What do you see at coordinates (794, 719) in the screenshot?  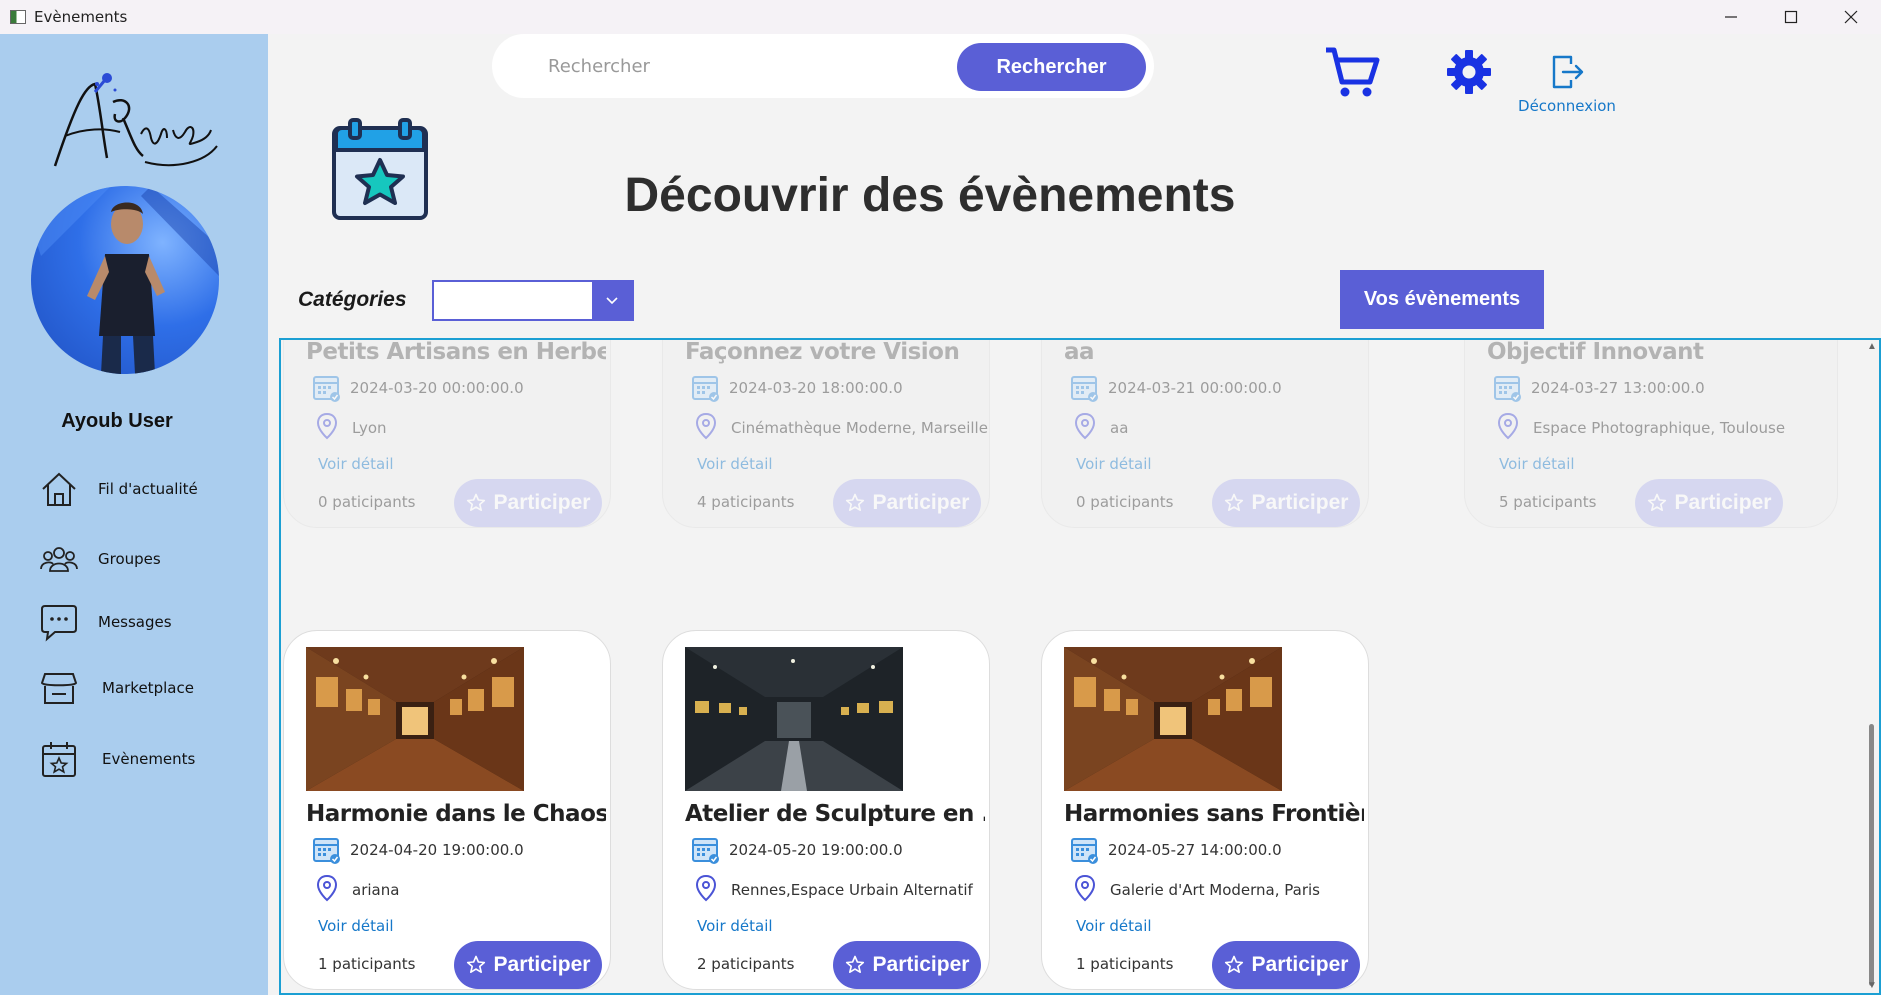 I see `event-image` at bounding box center [794, 719].